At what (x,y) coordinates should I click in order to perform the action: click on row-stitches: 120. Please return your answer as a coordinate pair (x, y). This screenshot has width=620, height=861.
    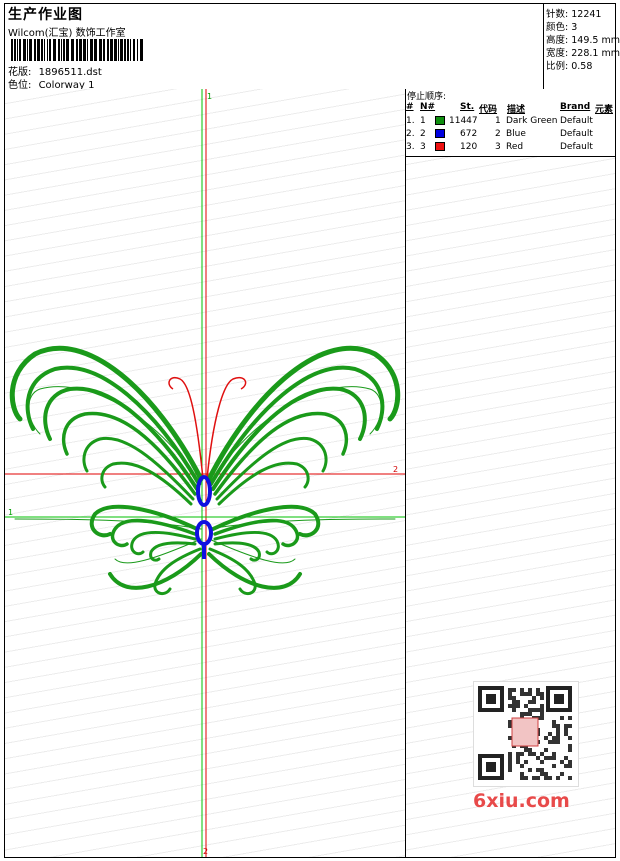
    Looking at the image, I should click on (469, 147).